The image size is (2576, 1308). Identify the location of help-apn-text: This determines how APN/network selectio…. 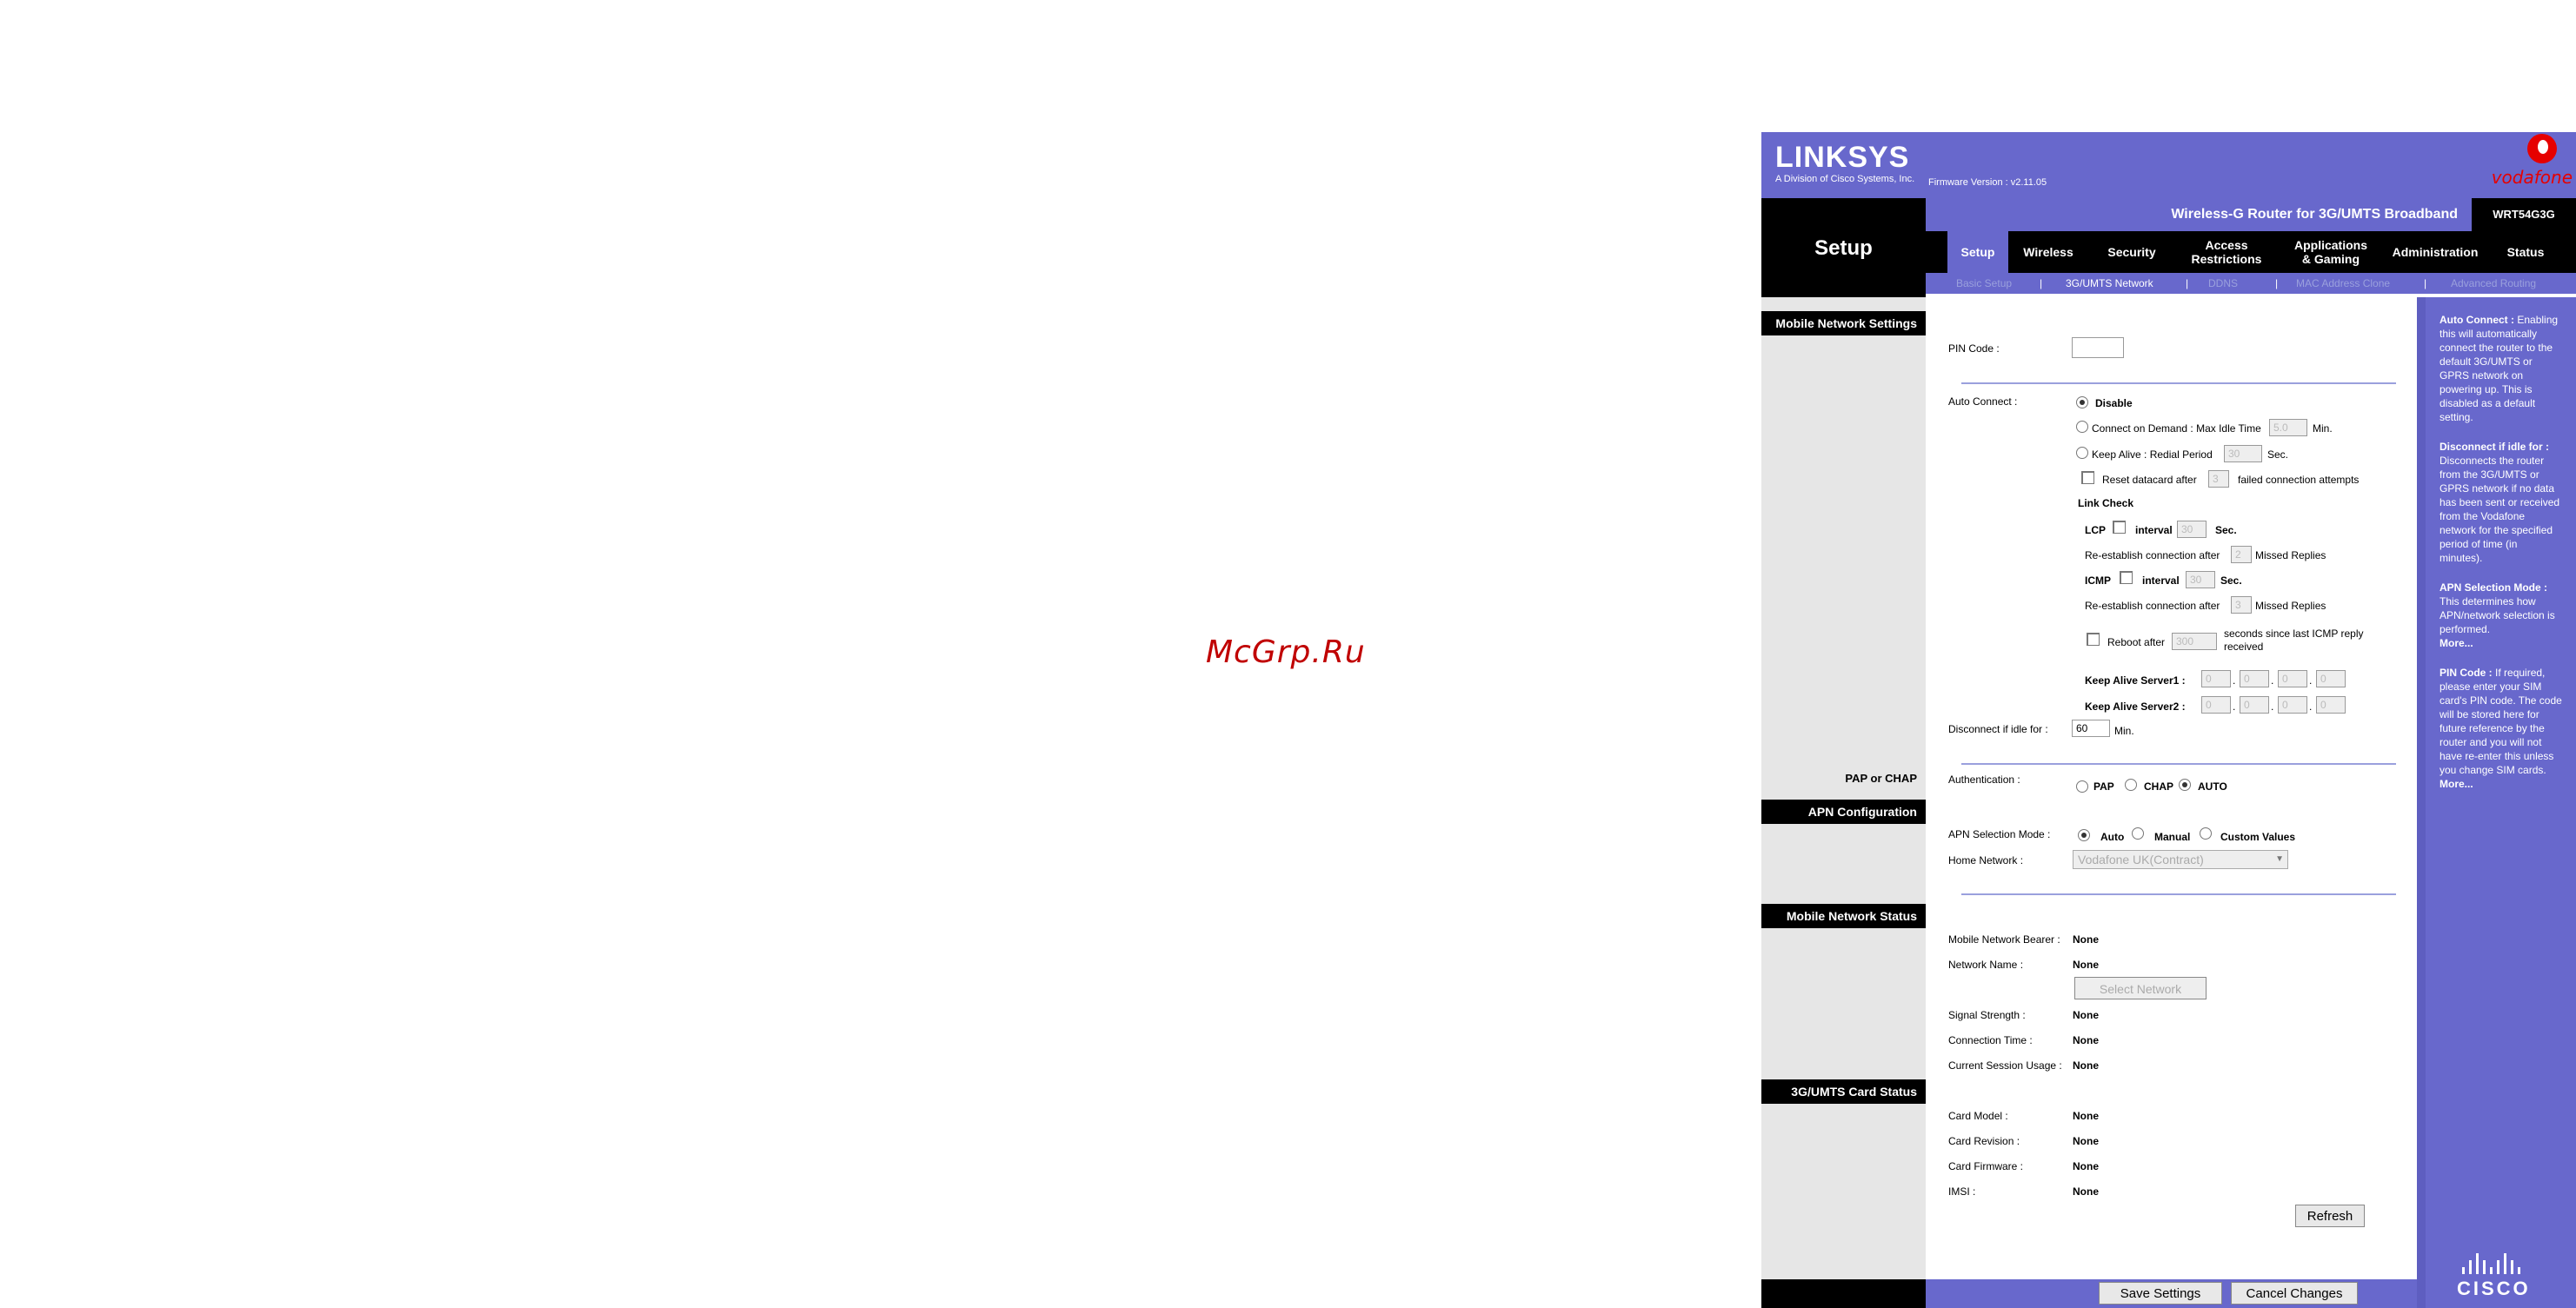
(2497, 615).